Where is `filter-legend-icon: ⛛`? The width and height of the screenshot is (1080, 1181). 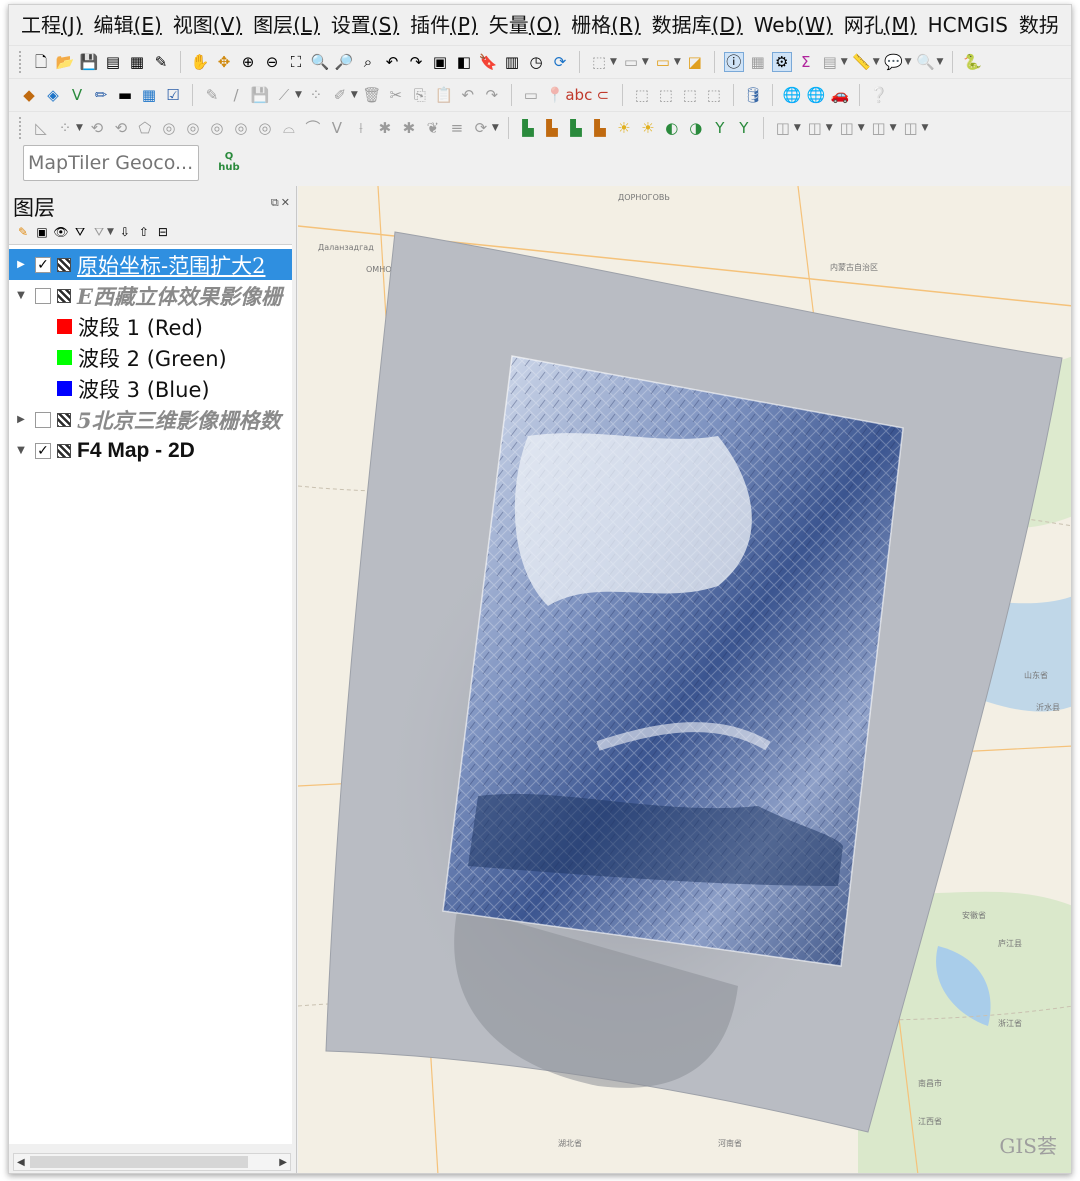 filter-legend-icon: ⛛ is located at coordinates (80, 232).